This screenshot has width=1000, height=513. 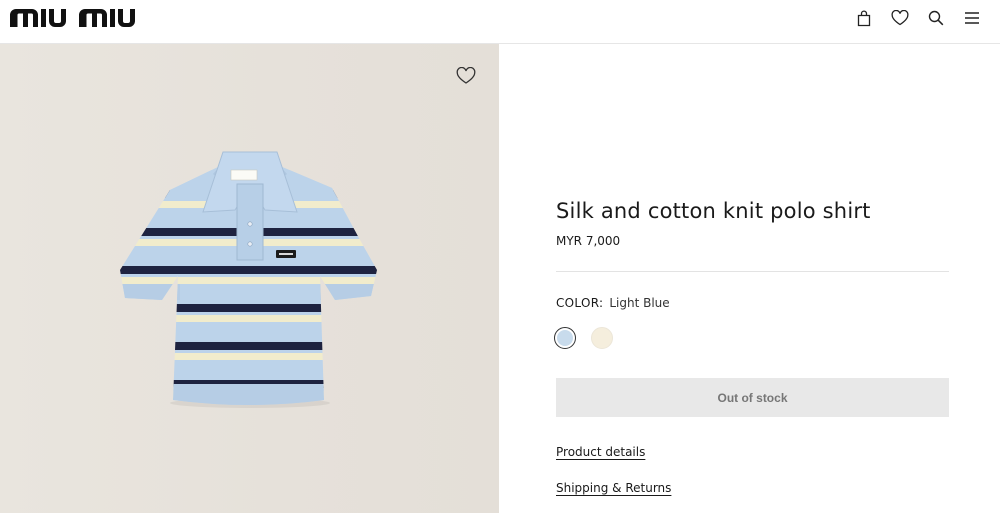 I want to click on product-details-link: Product details, so click(x=600, y=452).